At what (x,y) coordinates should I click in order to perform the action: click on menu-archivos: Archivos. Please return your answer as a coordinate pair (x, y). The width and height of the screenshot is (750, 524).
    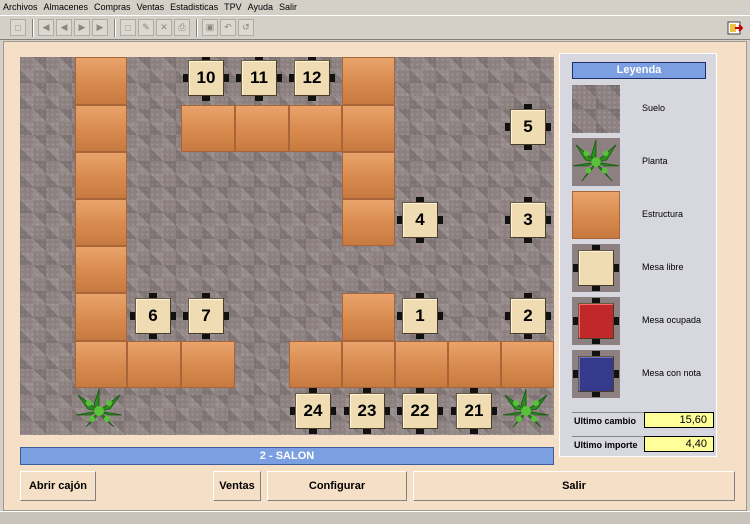
    Looking at the image, I should click on (20, 7).